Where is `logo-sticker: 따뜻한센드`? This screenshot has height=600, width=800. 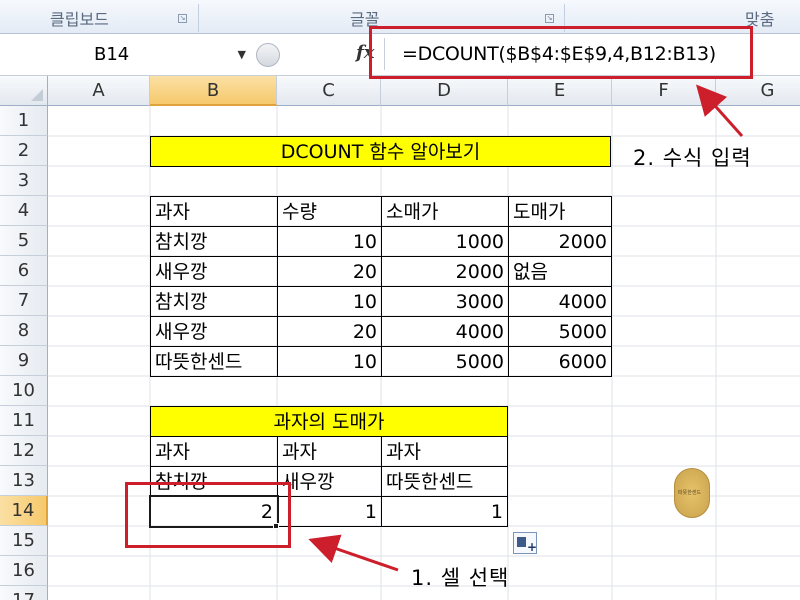
logo-sticker: 따뜻한센드 is located at coordinates (692, 493).